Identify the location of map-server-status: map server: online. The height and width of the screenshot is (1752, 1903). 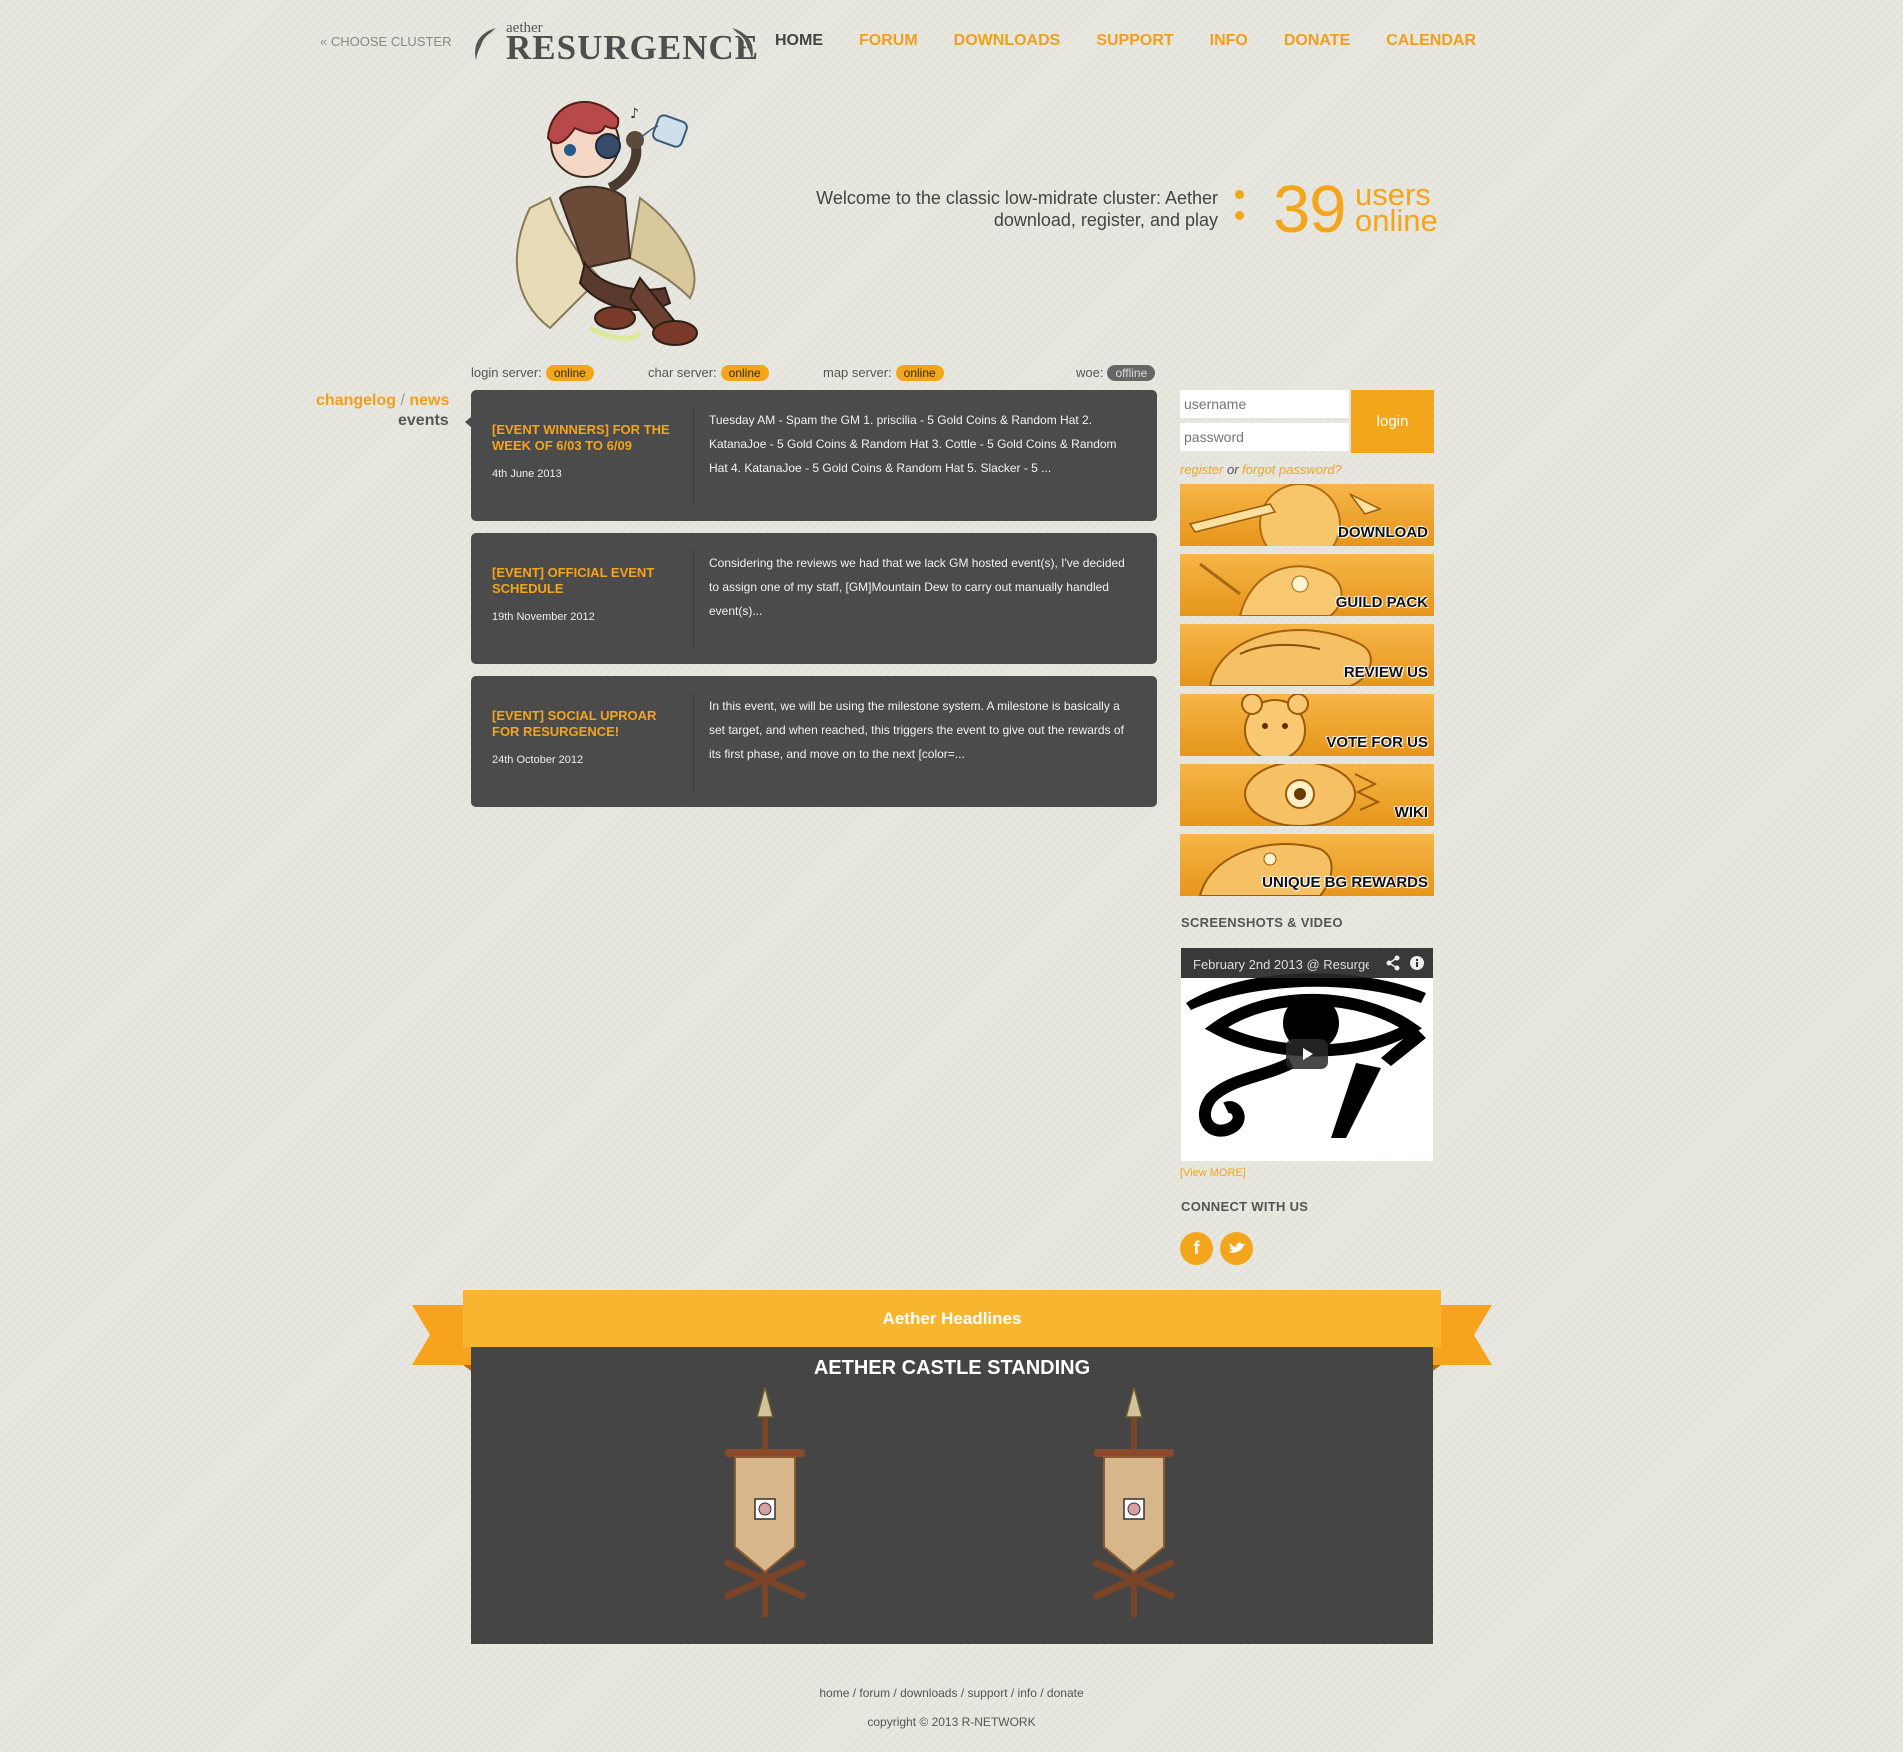
(883, 373).